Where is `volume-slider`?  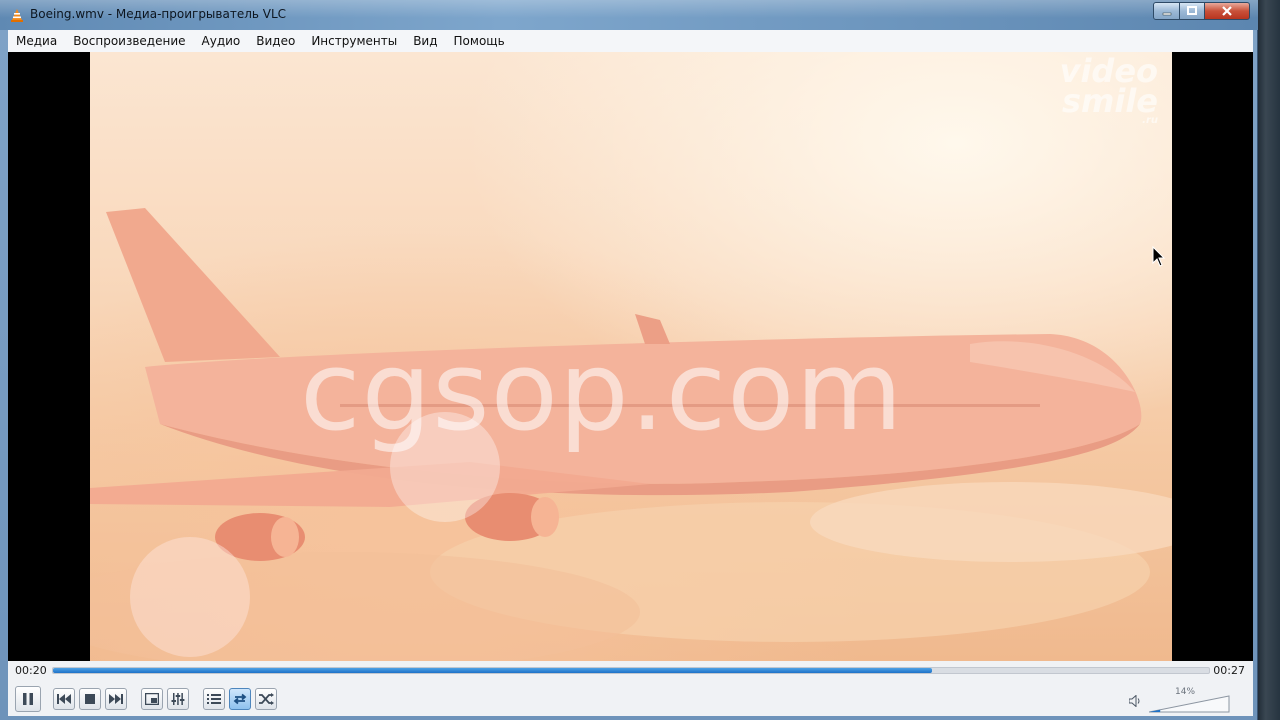 volume-slider is located at coordinates (1190, 704).